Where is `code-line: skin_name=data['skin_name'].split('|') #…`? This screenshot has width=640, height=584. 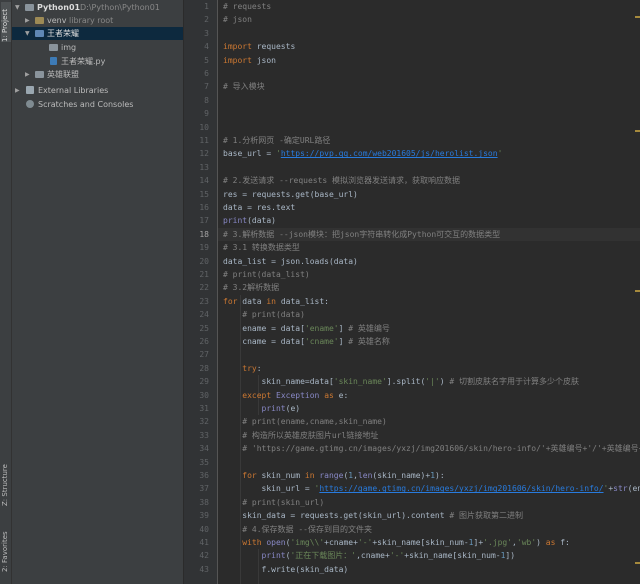
code-line: skin_name=data['skin_name'].split('|') #… is located at coordinates (429, 381).